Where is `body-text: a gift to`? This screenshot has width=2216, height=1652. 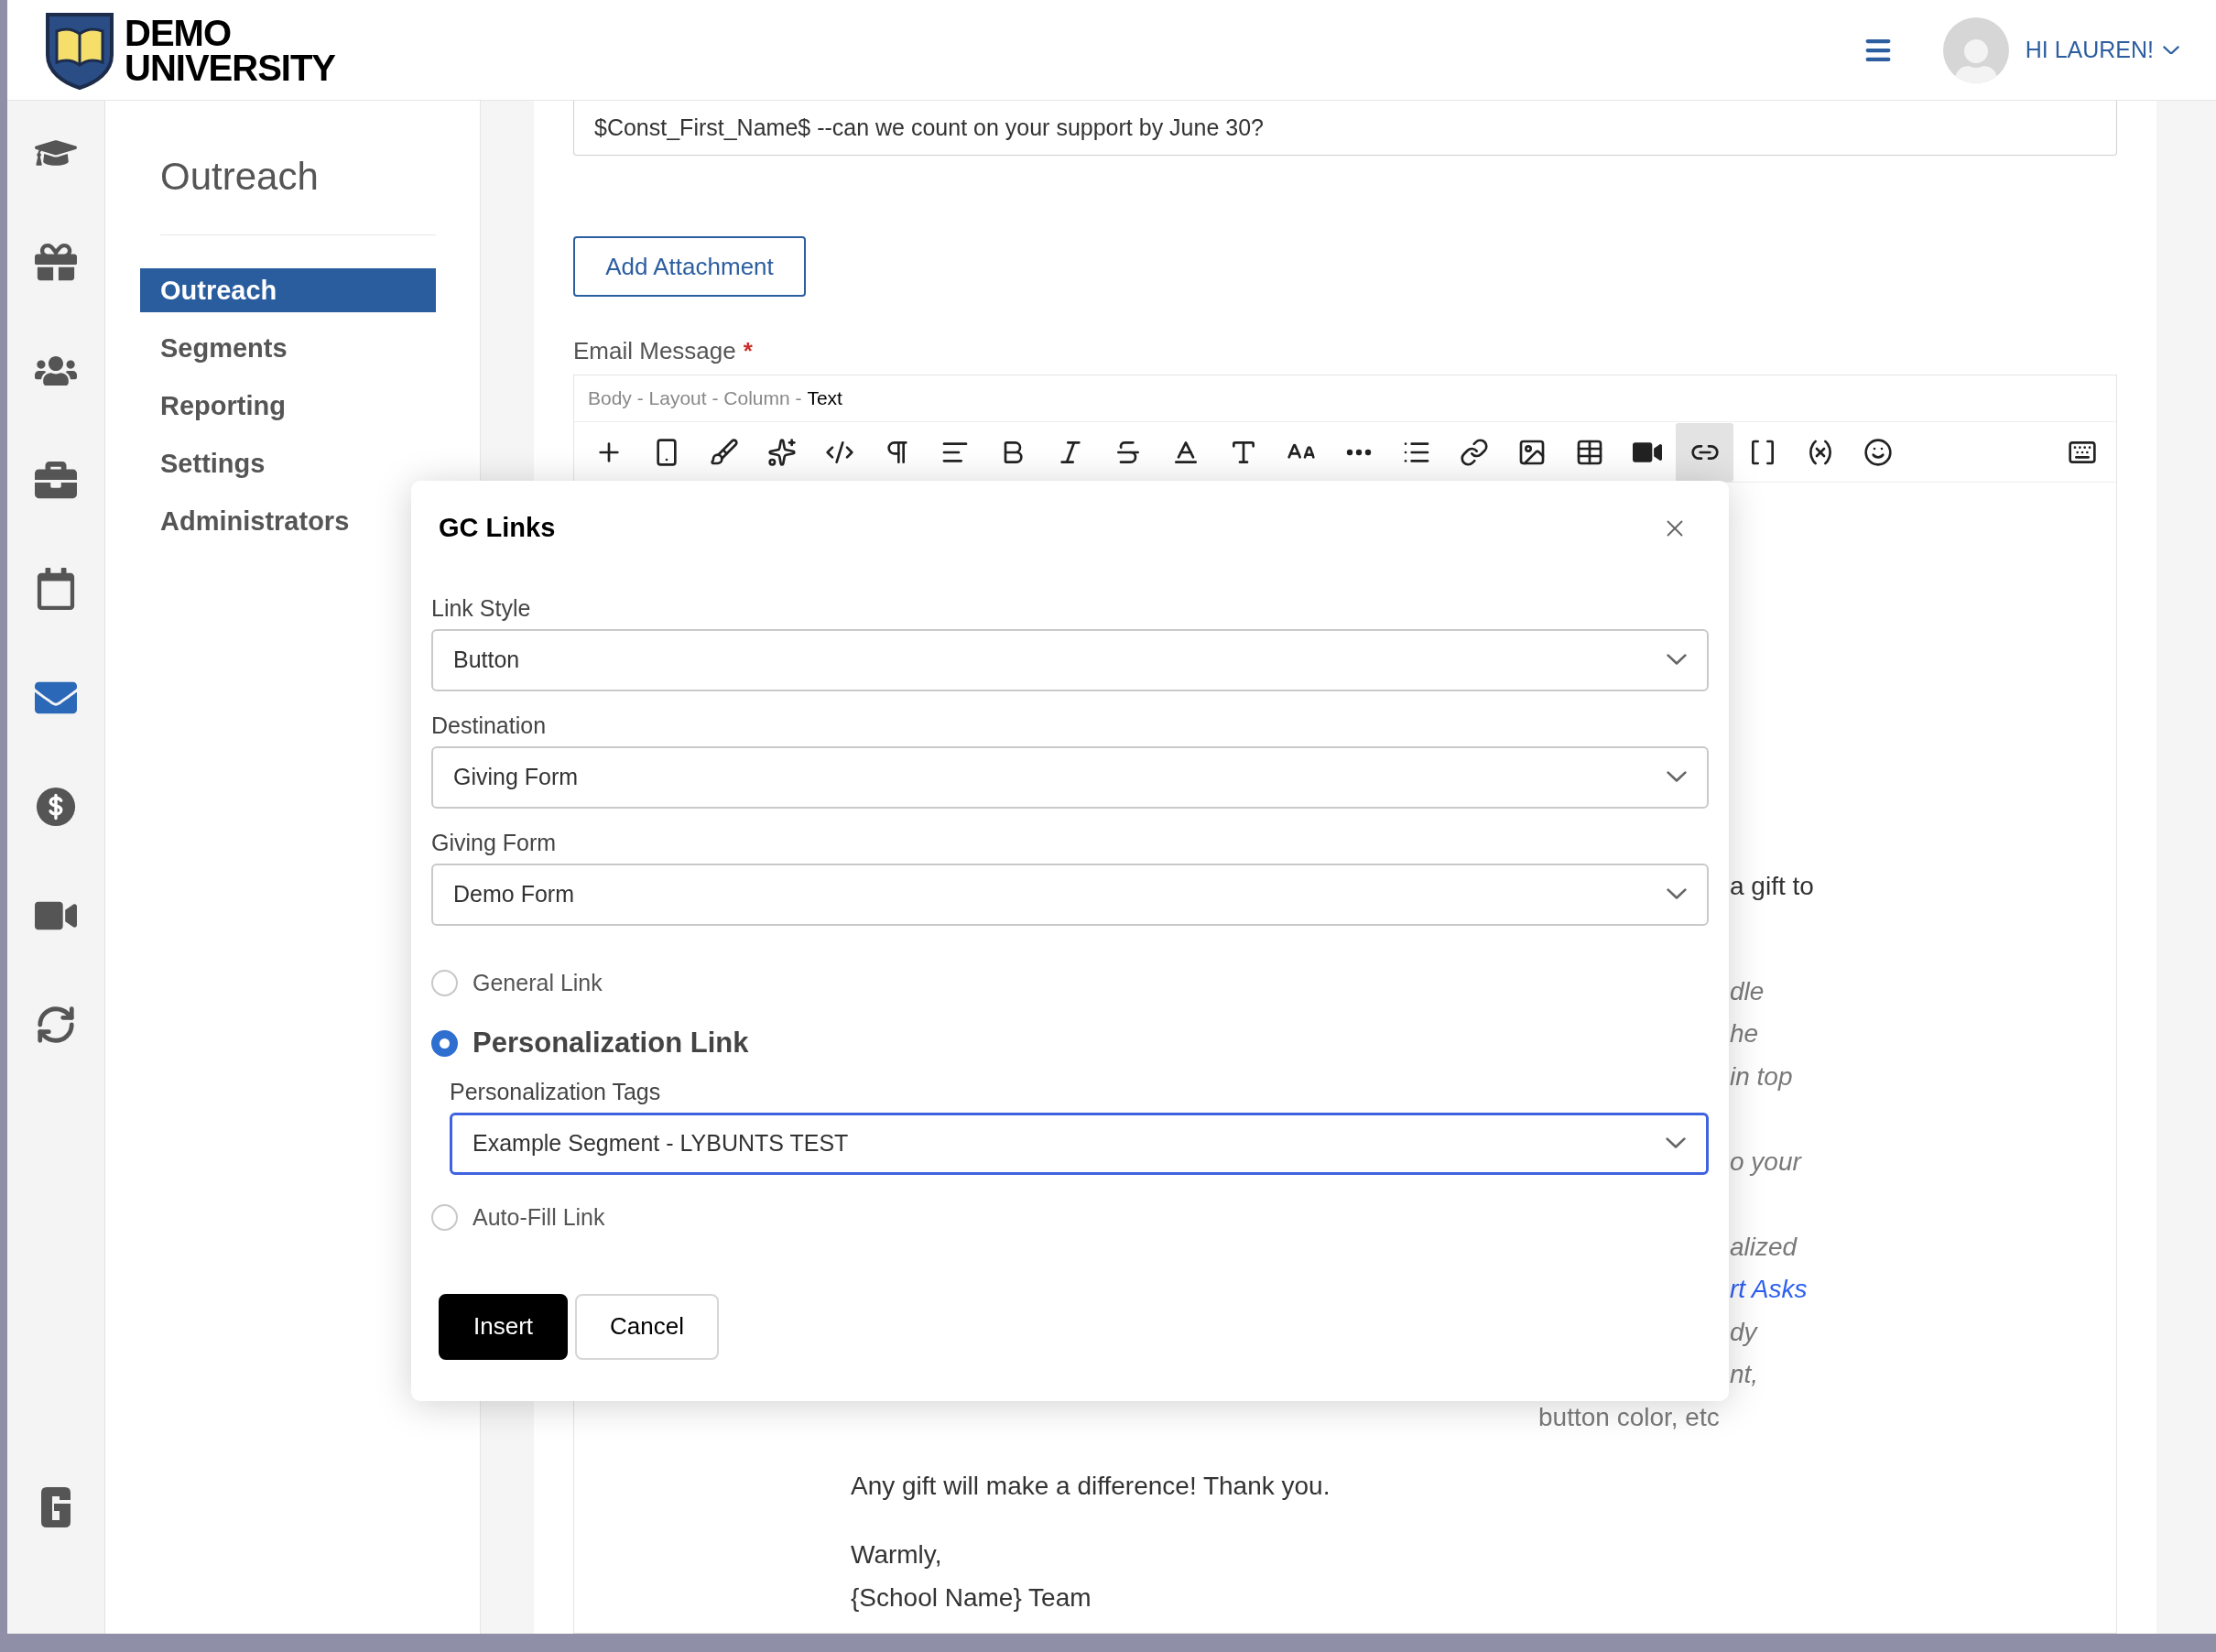
body-text: a gift to is located at coordinates (1772, 886).